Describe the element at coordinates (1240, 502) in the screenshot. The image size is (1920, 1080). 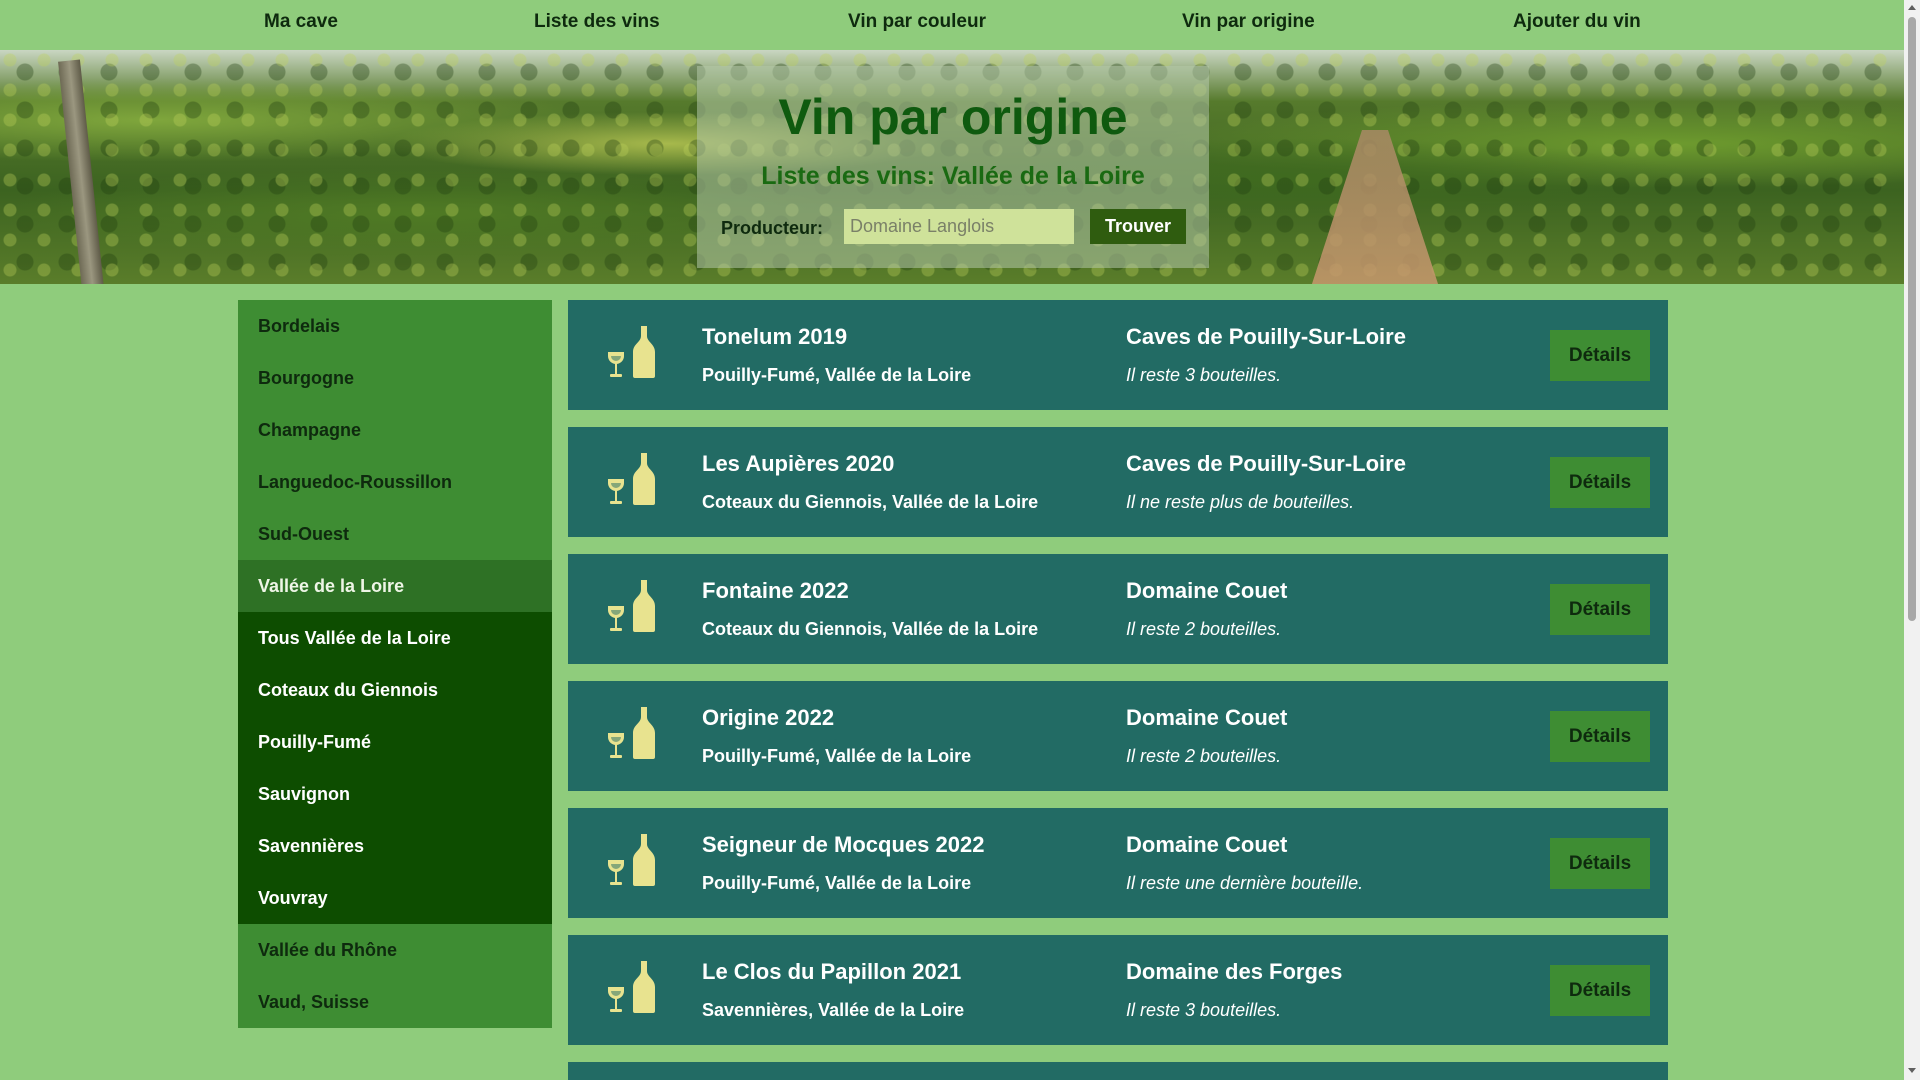
I see `wine-stock: Il ne reste plus de bouteilles.` at that location.